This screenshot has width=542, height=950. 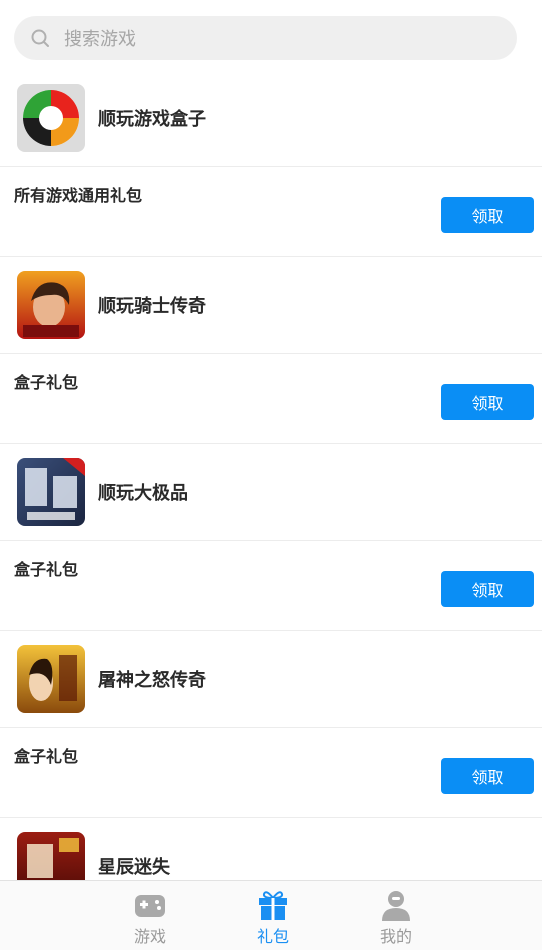 What do you see at coordinates (134, 867) in the screenshot?
I see `game-name: 星辰迷失` at bounding box center [134, 867].